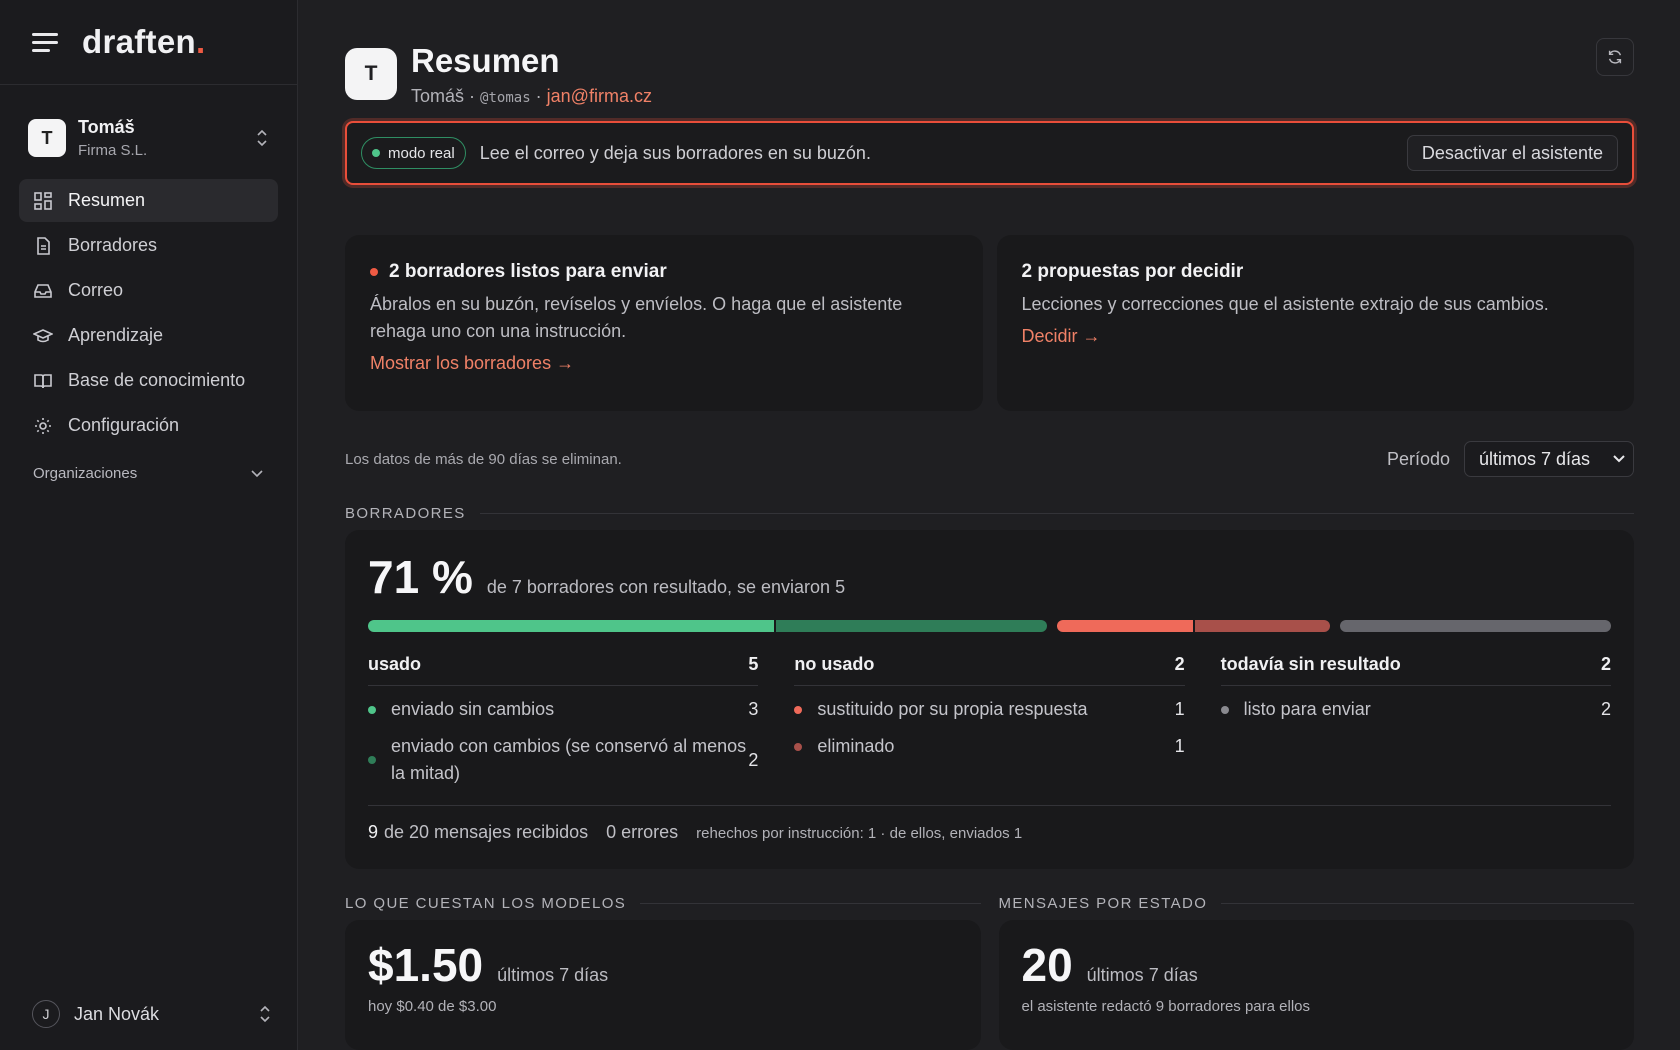 The height and width of the screenshot is (1050, 1680). Describe the element at coordinates (106, 127) in the screenshot. I see `org-name: Tomáš` at that location.